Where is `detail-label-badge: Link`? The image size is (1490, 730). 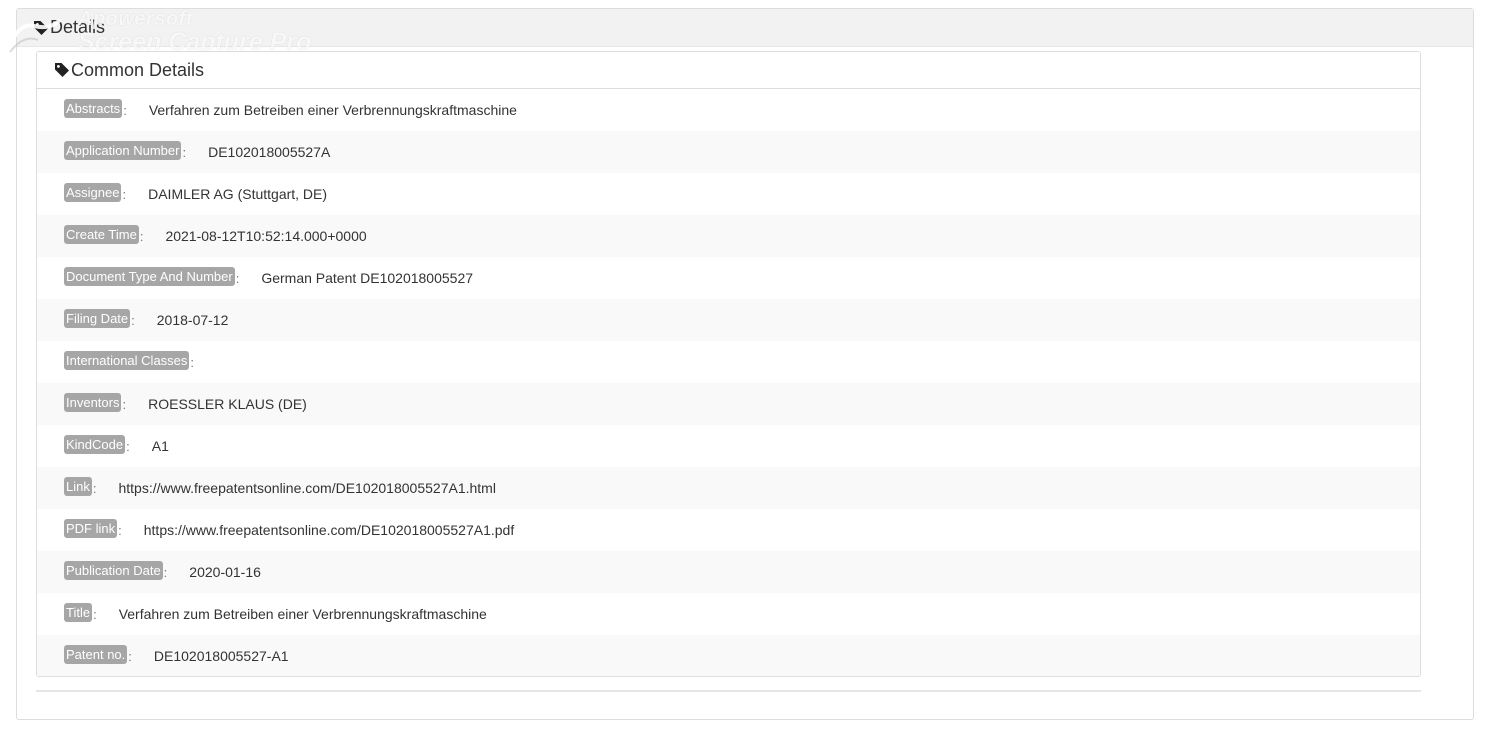
detail-label-badge: Link is located at coordinates (78, 486).